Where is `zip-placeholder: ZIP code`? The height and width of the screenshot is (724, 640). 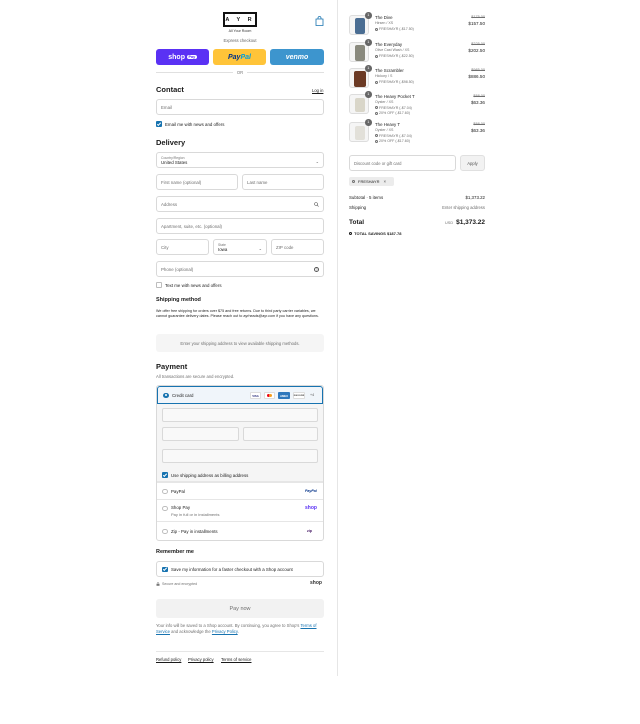
zip-placeholder: ZIP code is located at coordinates (285, 247).